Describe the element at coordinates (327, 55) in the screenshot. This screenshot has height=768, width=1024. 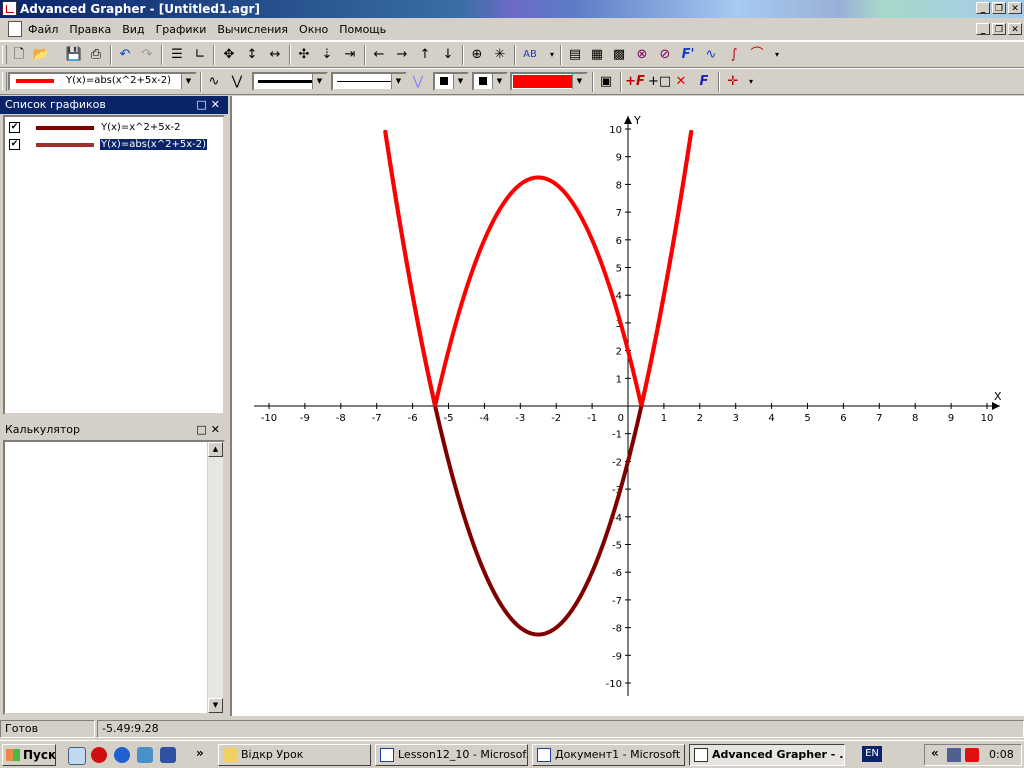
I see `zoom-vertical-icon: ⇣` at that location.